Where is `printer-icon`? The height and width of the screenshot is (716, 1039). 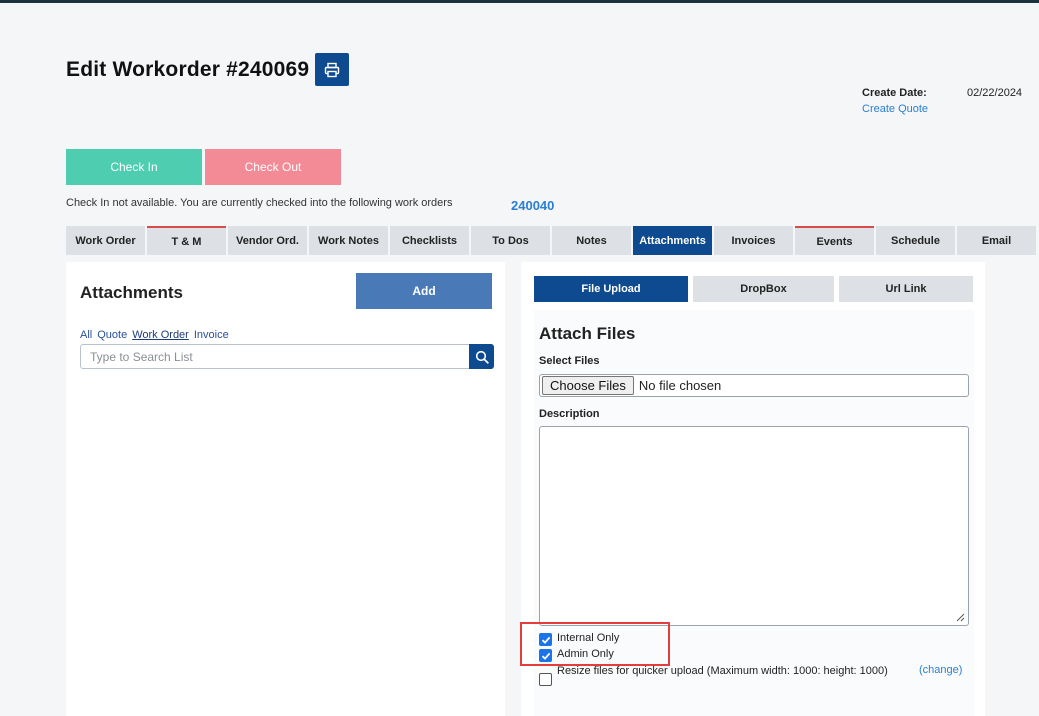
printer-icon is located at coordinates (332, 69).